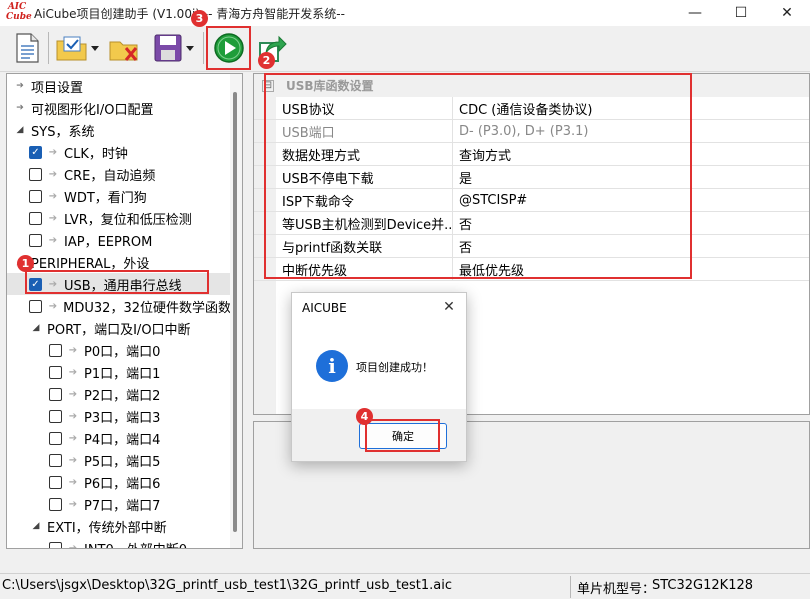 The height and width of the screenshot is (599, 810). I want to click on tree-item: ◢ SYS，系统, so click(119, 130).